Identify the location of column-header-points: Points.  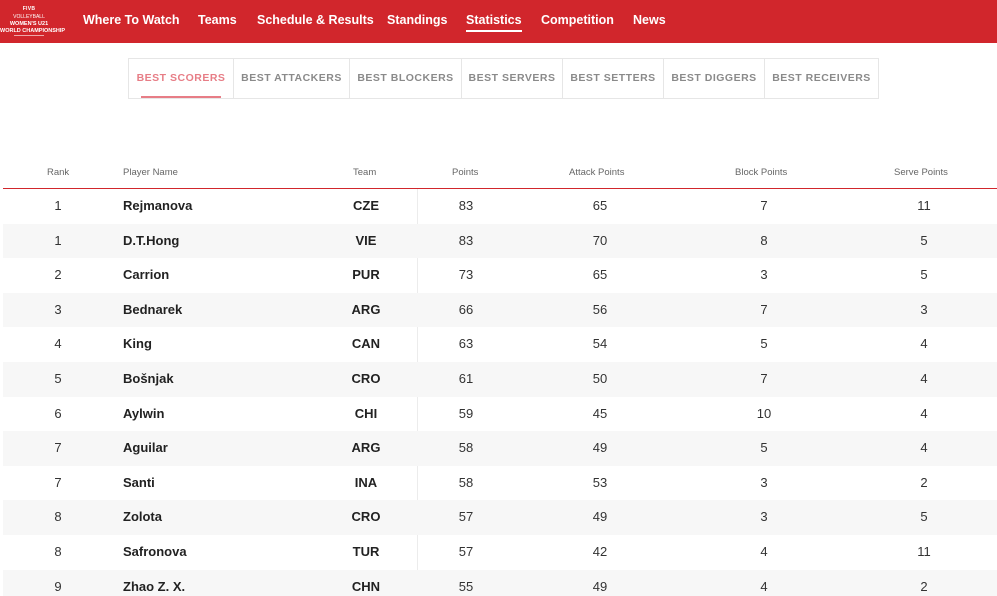
(465, 172).